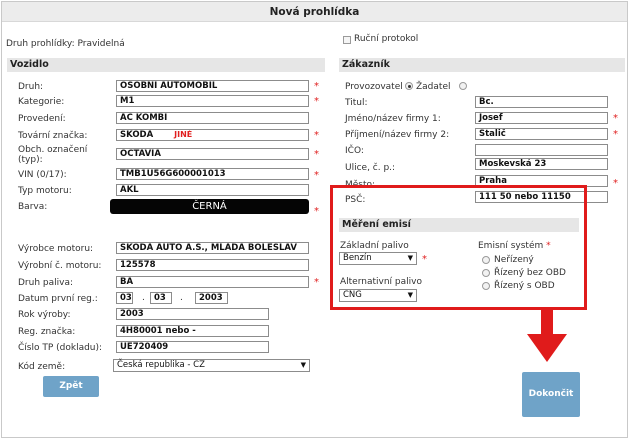  Describe the element at coordinates (47, 332) in the screenshot. I see `reg-znacka-label: Reg. značka:` at that location.